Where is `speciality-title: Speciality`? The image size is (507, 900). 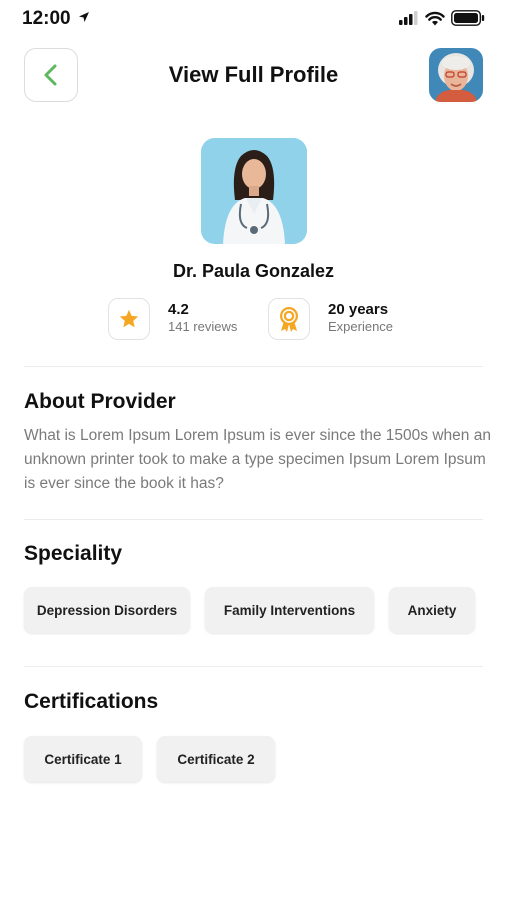
speciality-title: Speciality is located at coordinates (73, 553).